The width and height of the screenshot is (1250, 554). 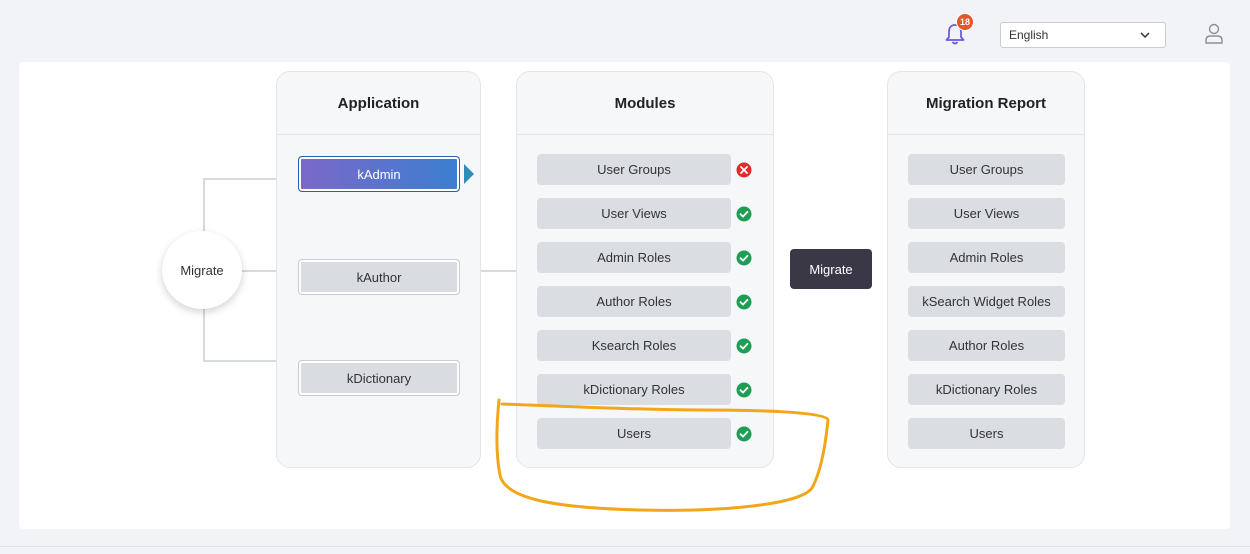 I want to click on report-item-user-views: User Views, so click(x=986, y=213).